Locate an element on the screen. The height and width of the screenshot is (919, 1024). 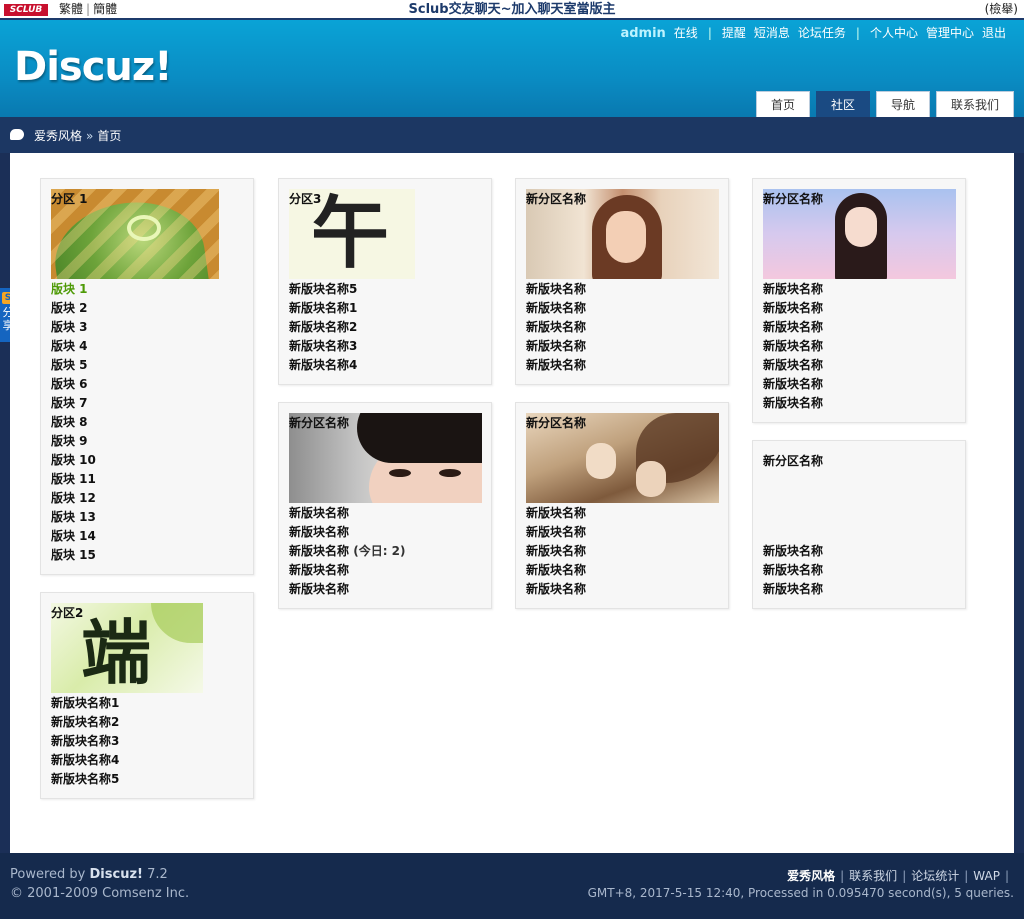
admin-link: 管理中心 is located at coordinates (950, 33).